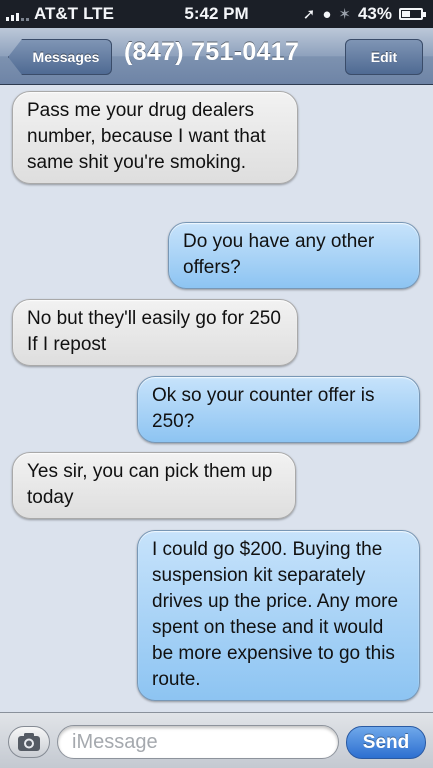 The width and height of the screenshot is (433, 768). Describe the element at coordinates (198, 742) in the screenshot. I see `imessage-input` at that location.